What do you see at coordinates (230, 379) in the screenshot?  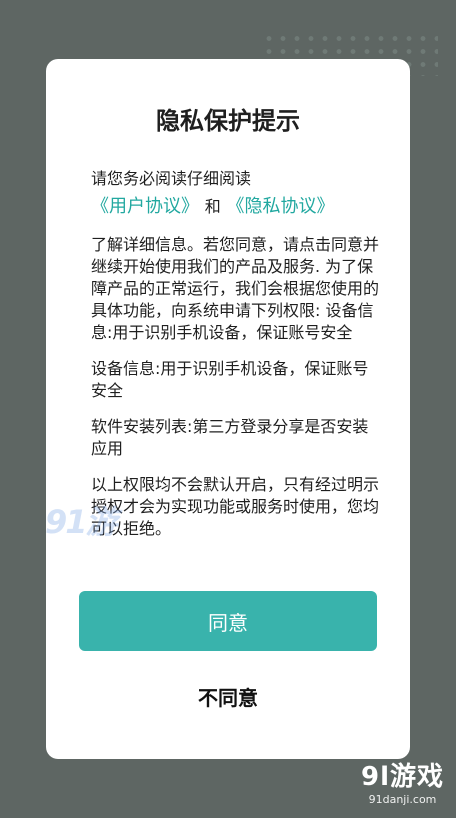 I see `device-info-paragraph: 设备信息:用于识别手机设备，保证账号安全` at bounding box center [230, 379].